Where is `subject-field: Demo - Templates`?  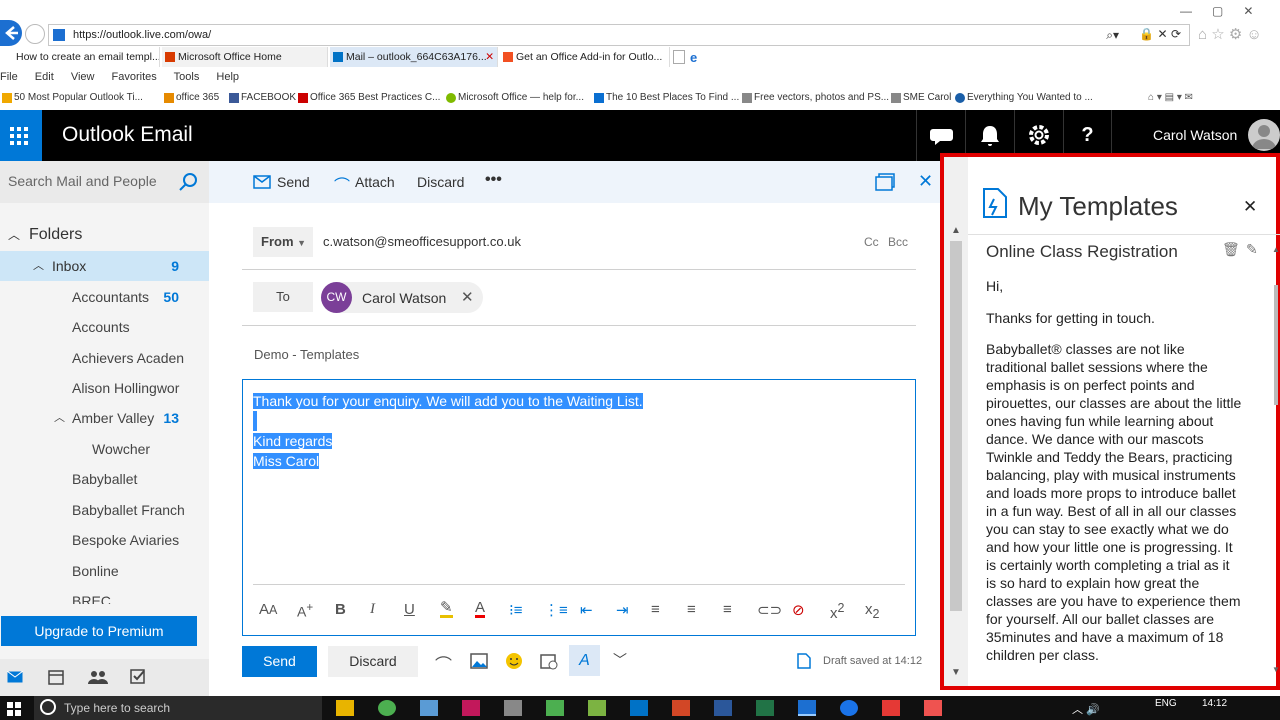 subject-field: Demo - Templates is located at coordinates (306, 354).